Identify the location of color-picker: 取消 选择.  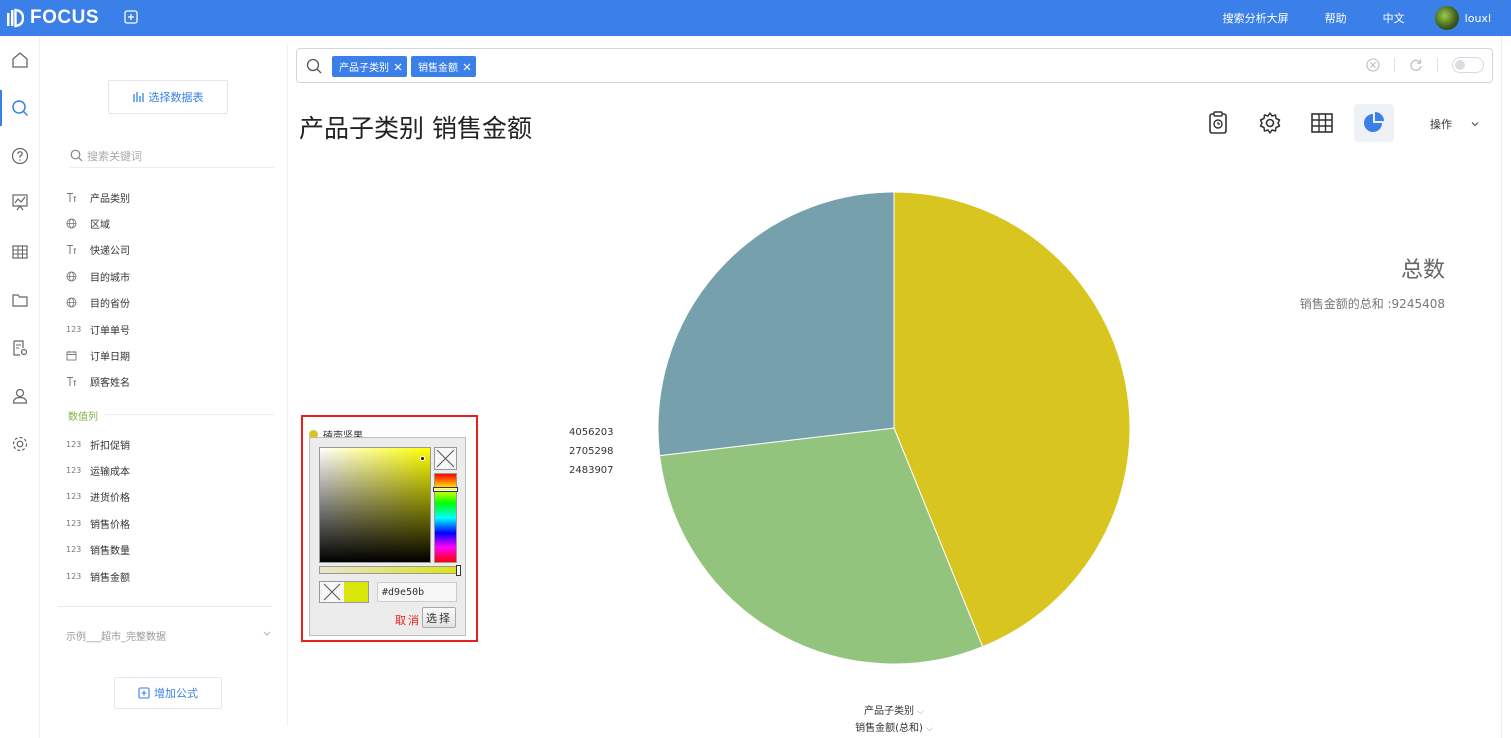
(387, 536).